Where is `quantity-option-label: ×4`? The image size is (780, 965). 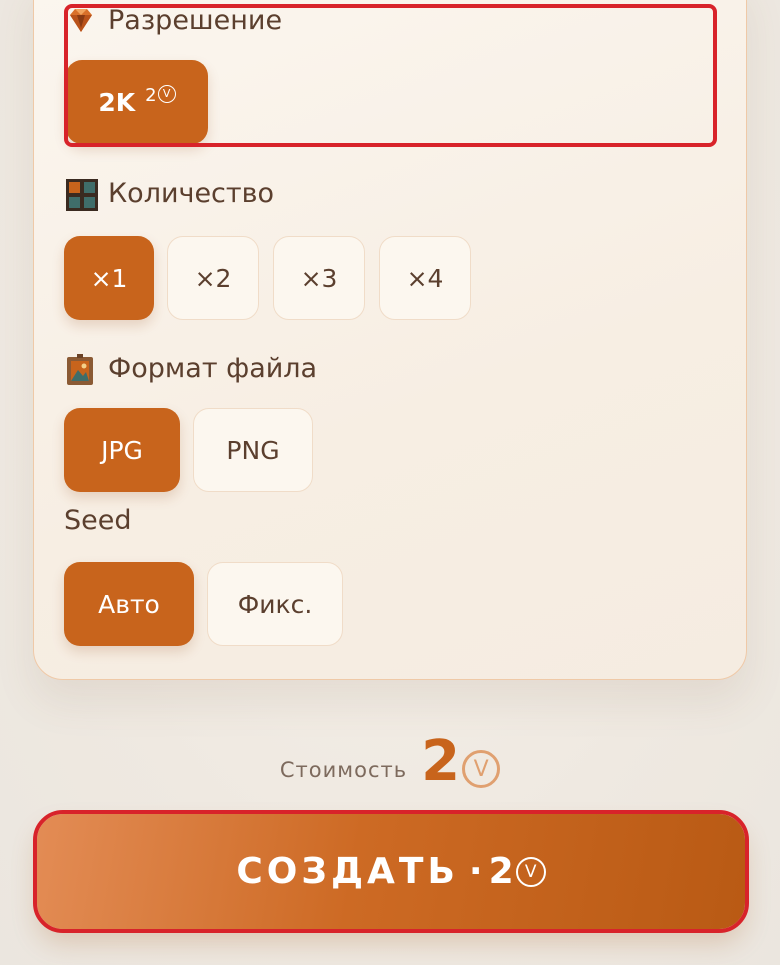
quantity-option-label: ×4 is located at coordinates (425, 278).